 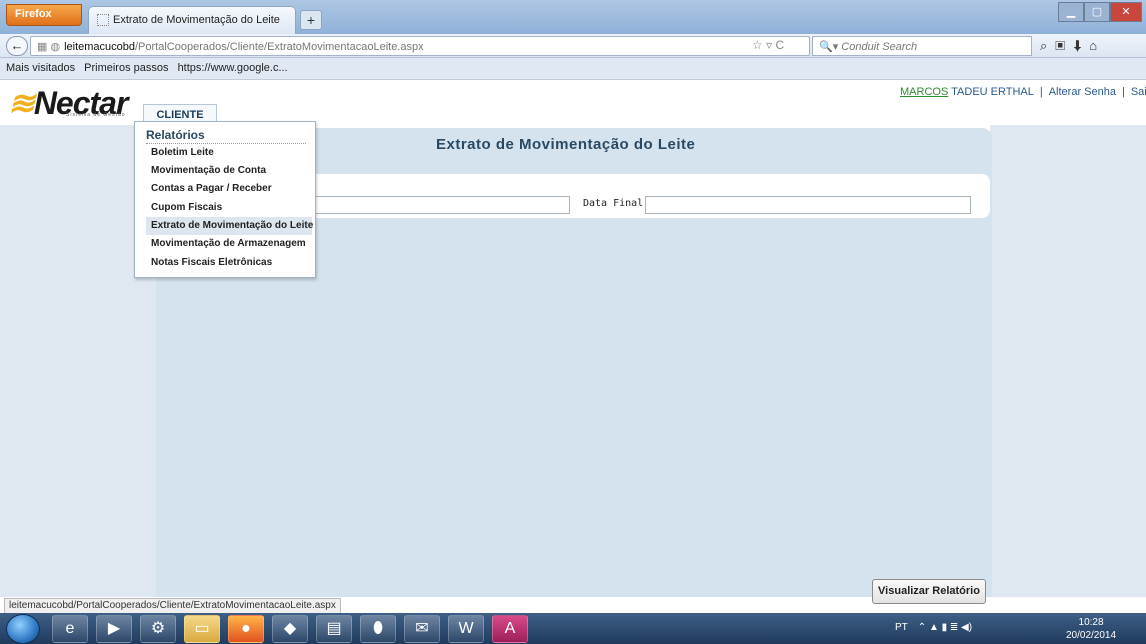 What do you see at coordinates (1064, 45) in the screenshot?
I see `page-icon: ▣` at bounding box center [1064, 45].